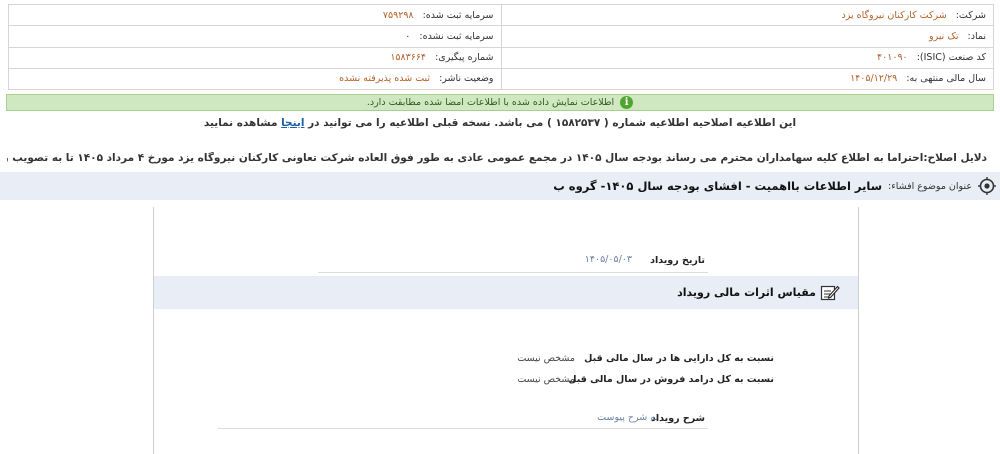  Describe the element at coordinates (951, 58) in the screenshot. I see `isic-label: کد صنعت (ISIC):` at that location.